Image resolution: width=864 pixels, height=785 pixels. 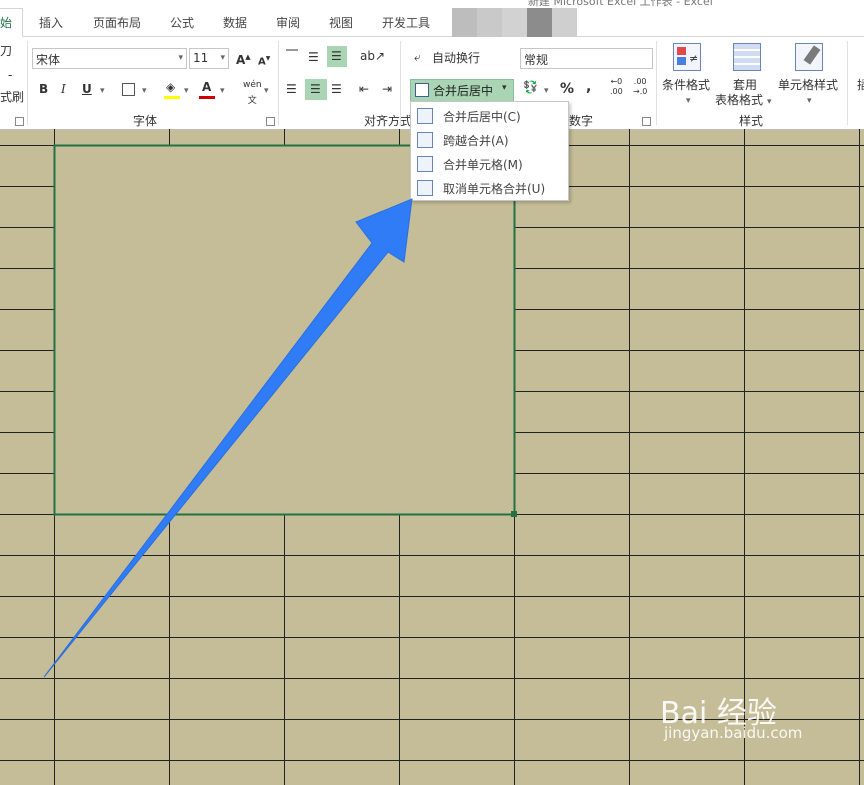 What do you see at coordinates (733, 733) in the screenshot?
I see `baidu-watermark-url: jingyan.baidu.com` at bounding box center [733, 733].